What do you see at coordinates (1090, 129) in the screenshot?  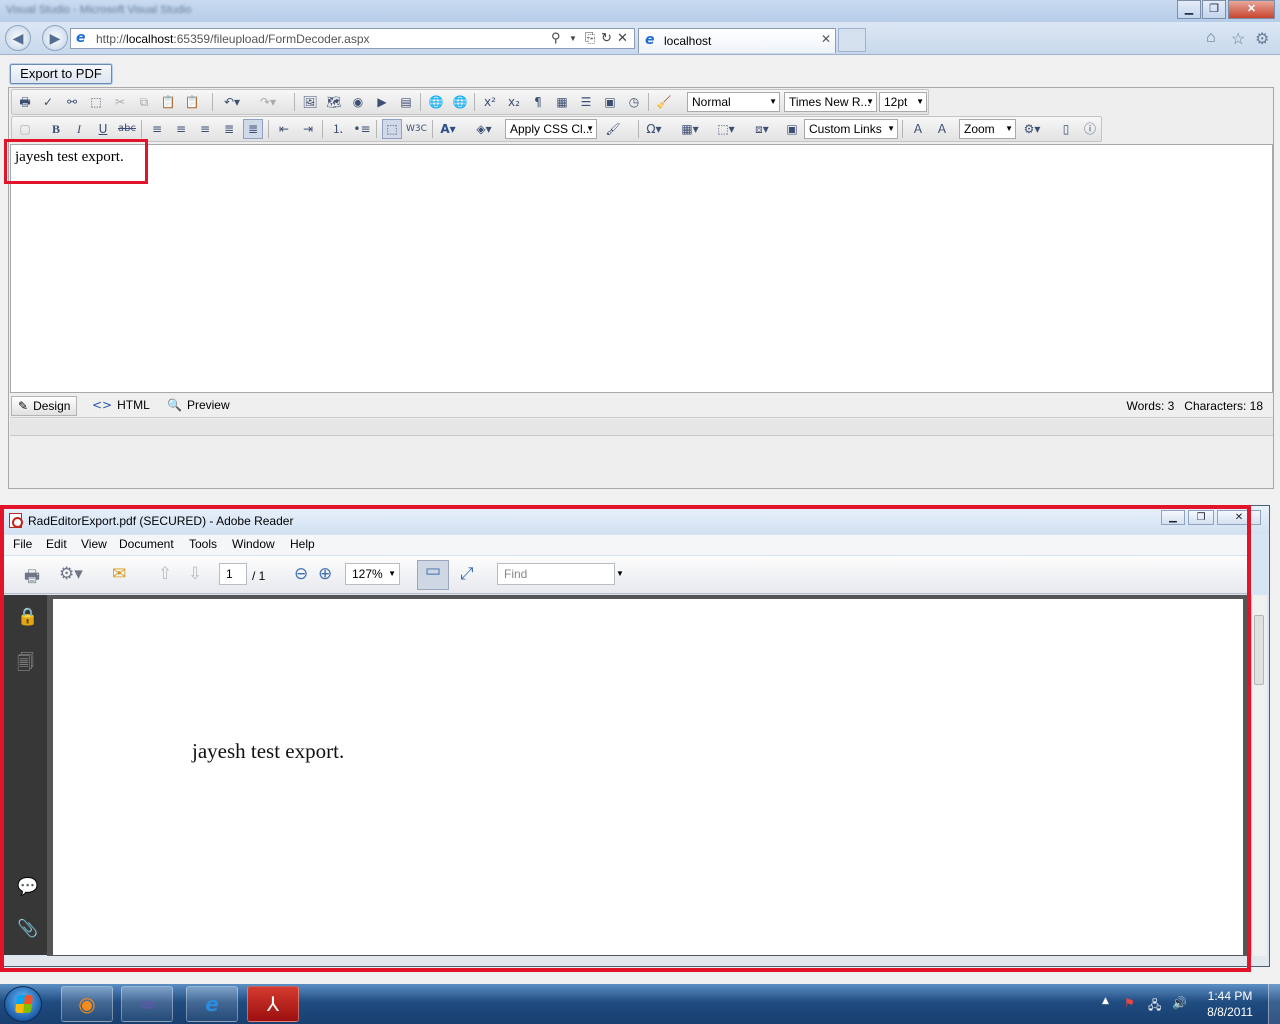 I see `about-icon: ⓘ` at bounding box center [1090, 129].